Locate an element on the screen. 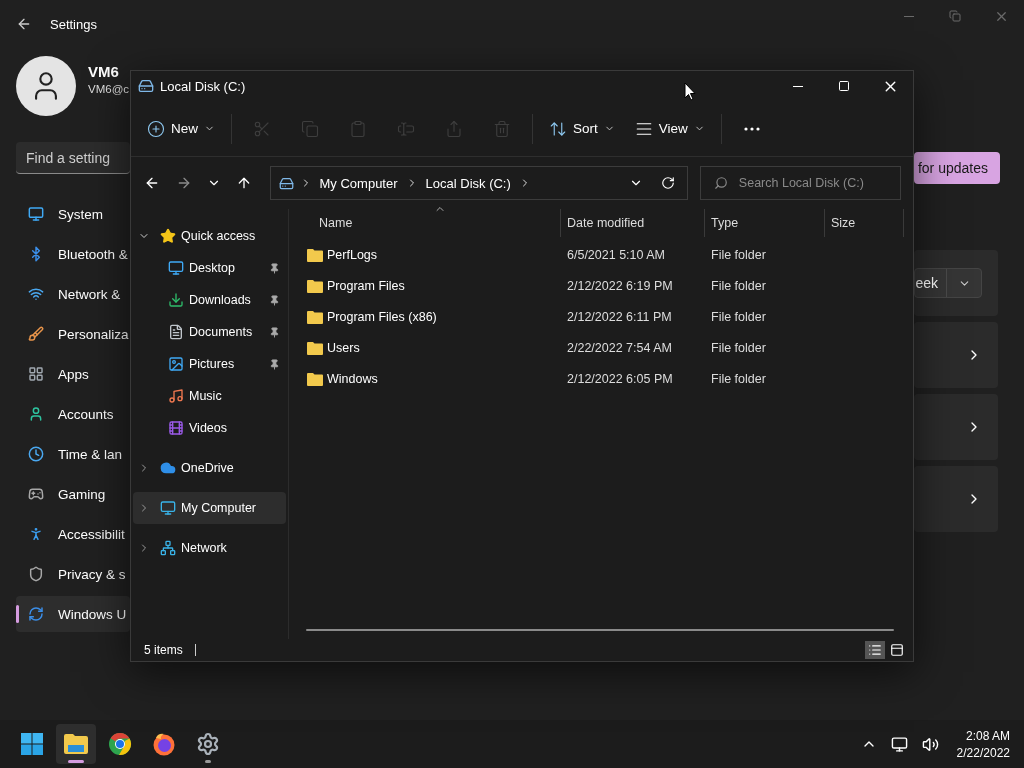  window-title: Local Disk (C:) is located at coordinates (203, 86).